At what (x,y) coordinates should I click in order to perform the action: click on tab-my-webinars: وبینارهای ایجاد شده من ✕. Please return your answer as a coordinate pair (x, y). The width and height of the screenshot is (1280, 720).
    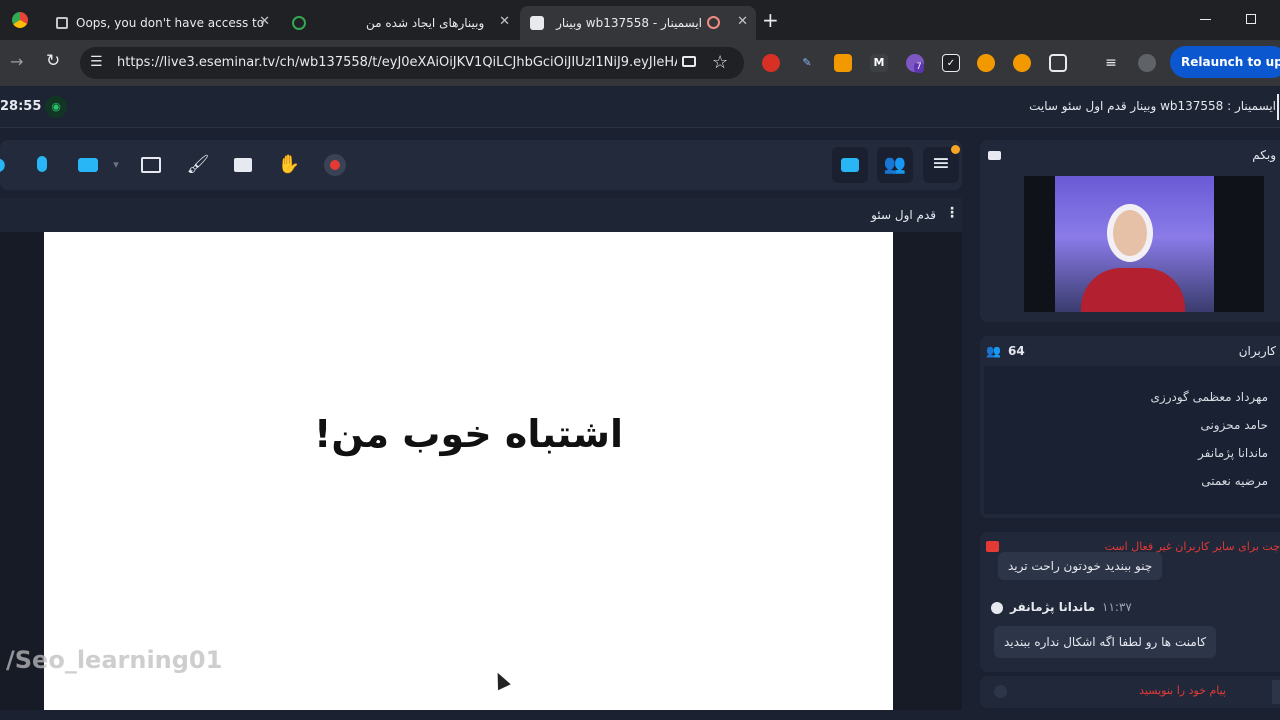
    Looking at the image, I should click on (400, 23).